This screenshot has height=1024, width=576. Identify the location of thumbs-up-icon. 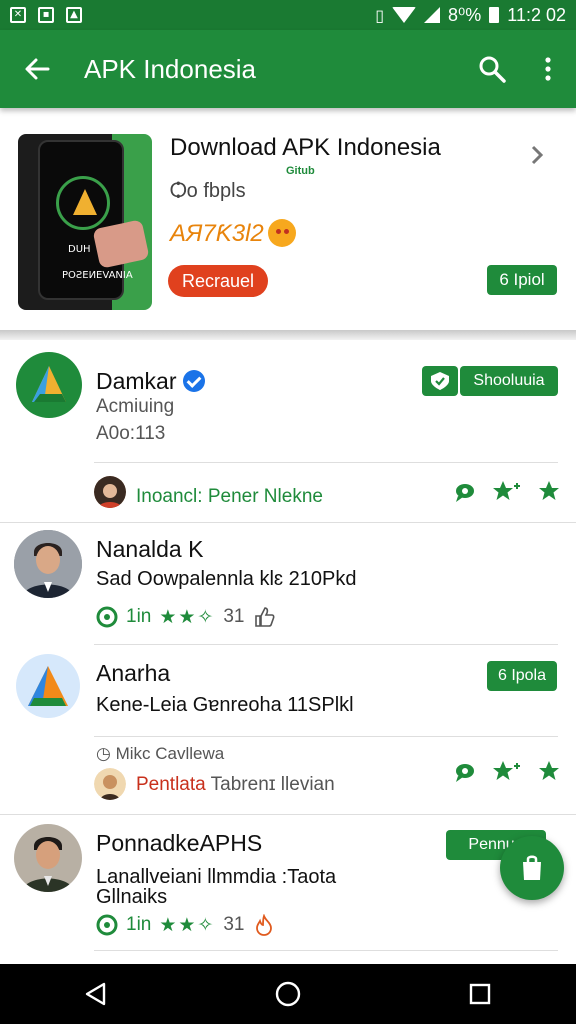
(264, 617).